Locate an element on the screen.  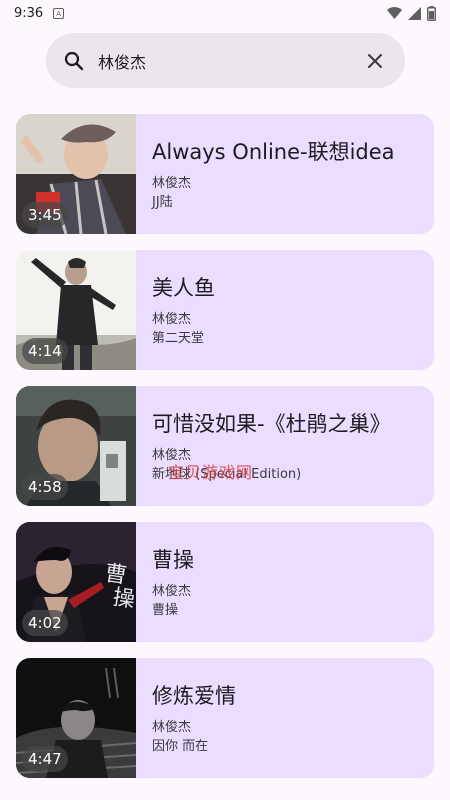
album-art: 4:58 is located at coordinates (76, 446).